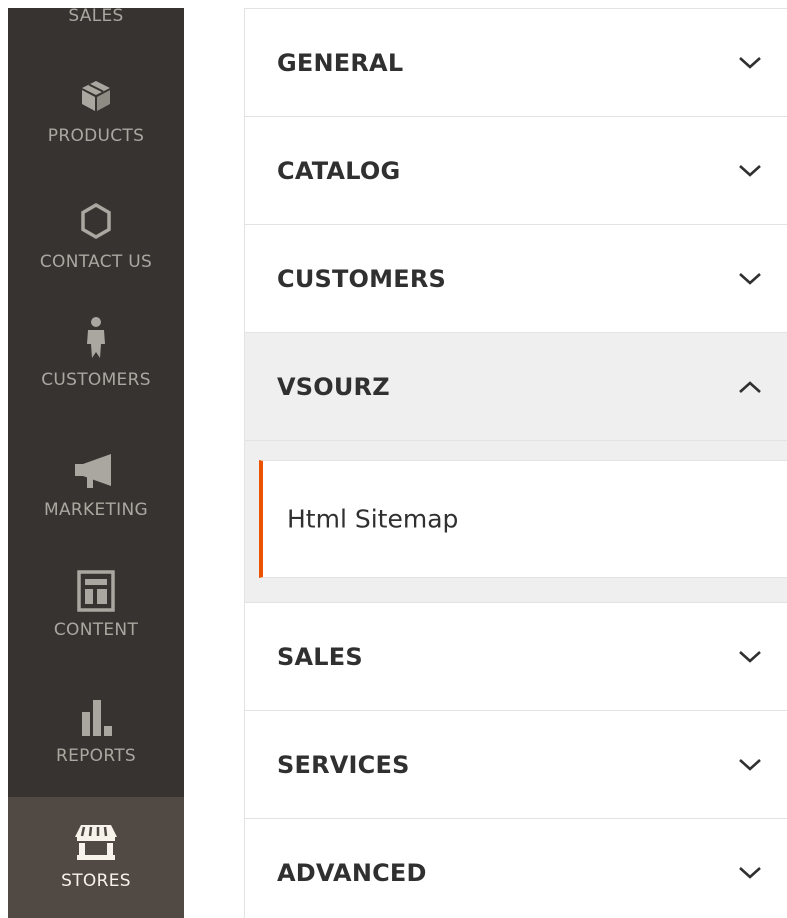 The height and width of the screenshot is (918, 787). Describe the element at coordinates (96, 845) in the screenshot. I see `storefront-icon` at that location.